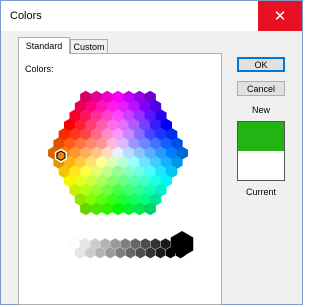 The width and height of the screenshot is (320, 307). I want to click on title-bar: Colors ✕, so click(151, 16).